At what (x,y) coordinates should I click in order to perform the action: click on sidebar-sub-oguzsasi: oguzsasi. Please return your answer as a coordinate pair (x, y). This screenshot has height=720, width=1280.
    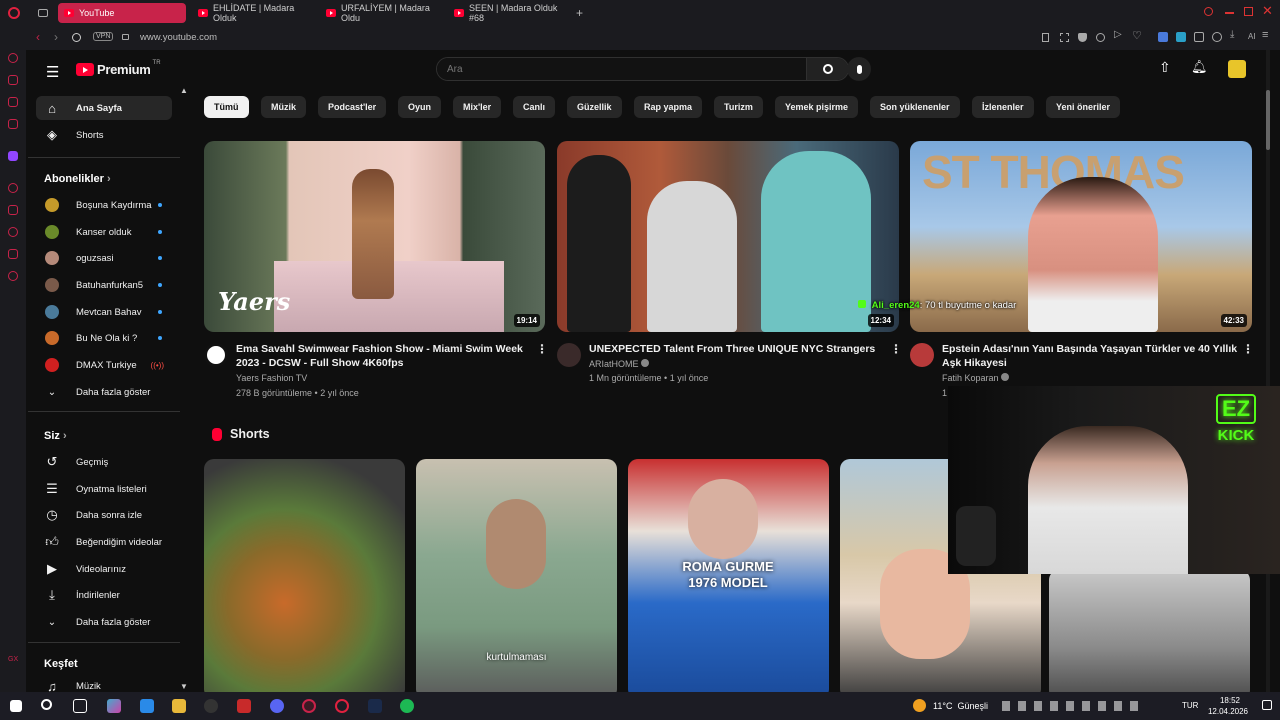
    Looking at the image, I should click on (104, 258).